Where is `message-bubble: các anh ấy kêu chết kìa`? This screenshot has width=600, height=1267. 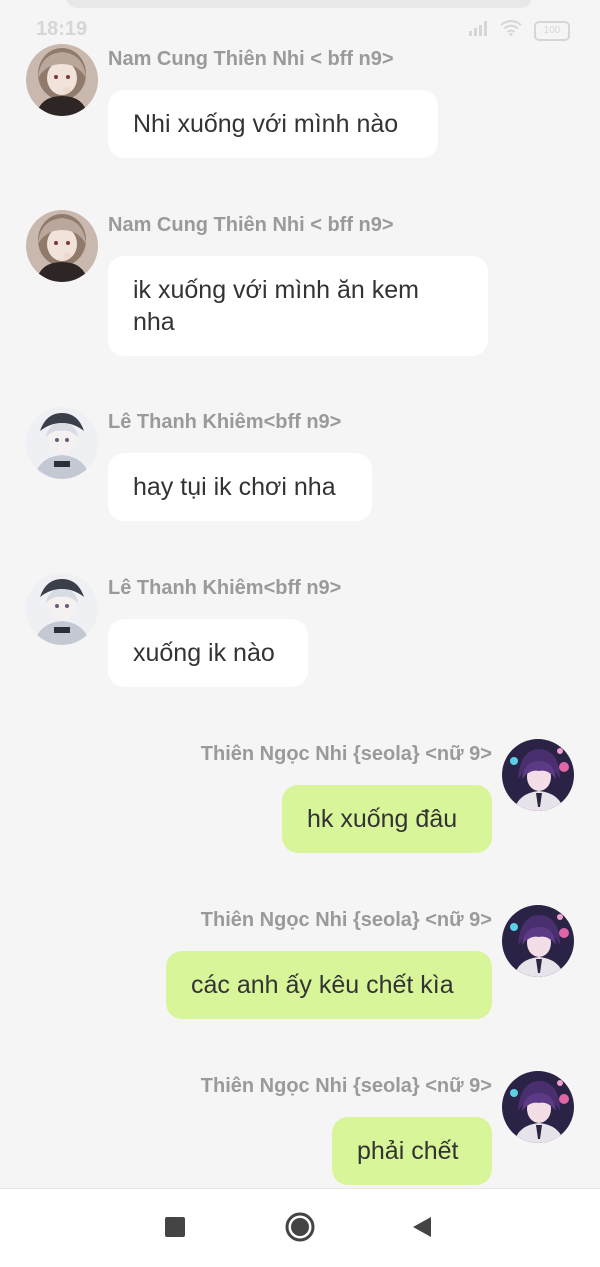
message-bubble: các anh ấy kêu chết kìa is located at coordinates (329, 985).